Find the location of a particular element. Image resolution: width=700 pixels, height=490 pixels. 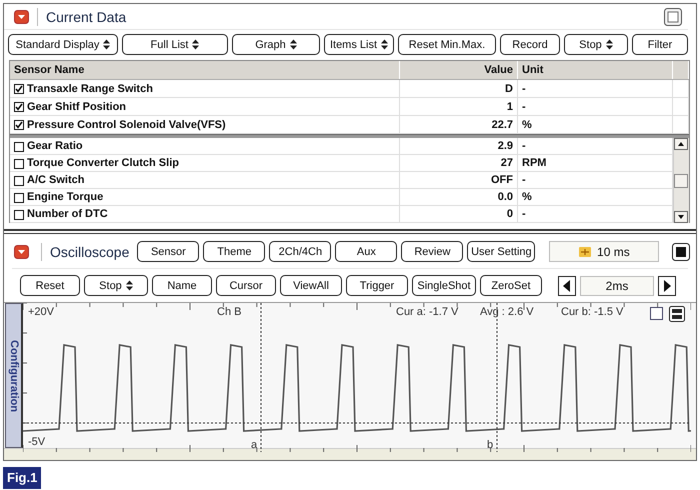

toolbar-button: 2Ch/4Ch is located at coordinates (300, 251).